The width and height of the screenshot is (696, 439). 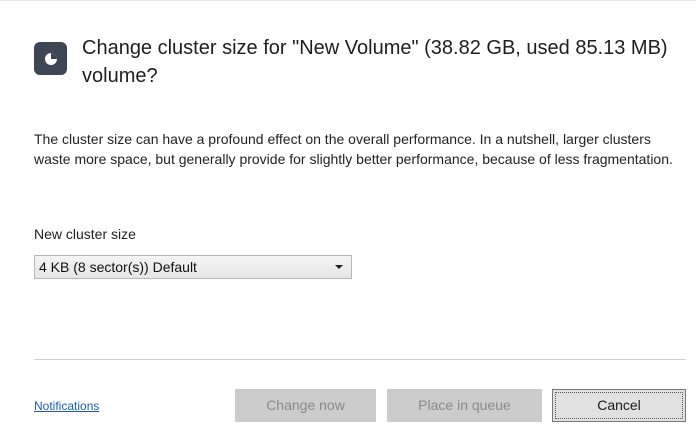 I want to click on dialog-top-border, so click(x=348, y=0).